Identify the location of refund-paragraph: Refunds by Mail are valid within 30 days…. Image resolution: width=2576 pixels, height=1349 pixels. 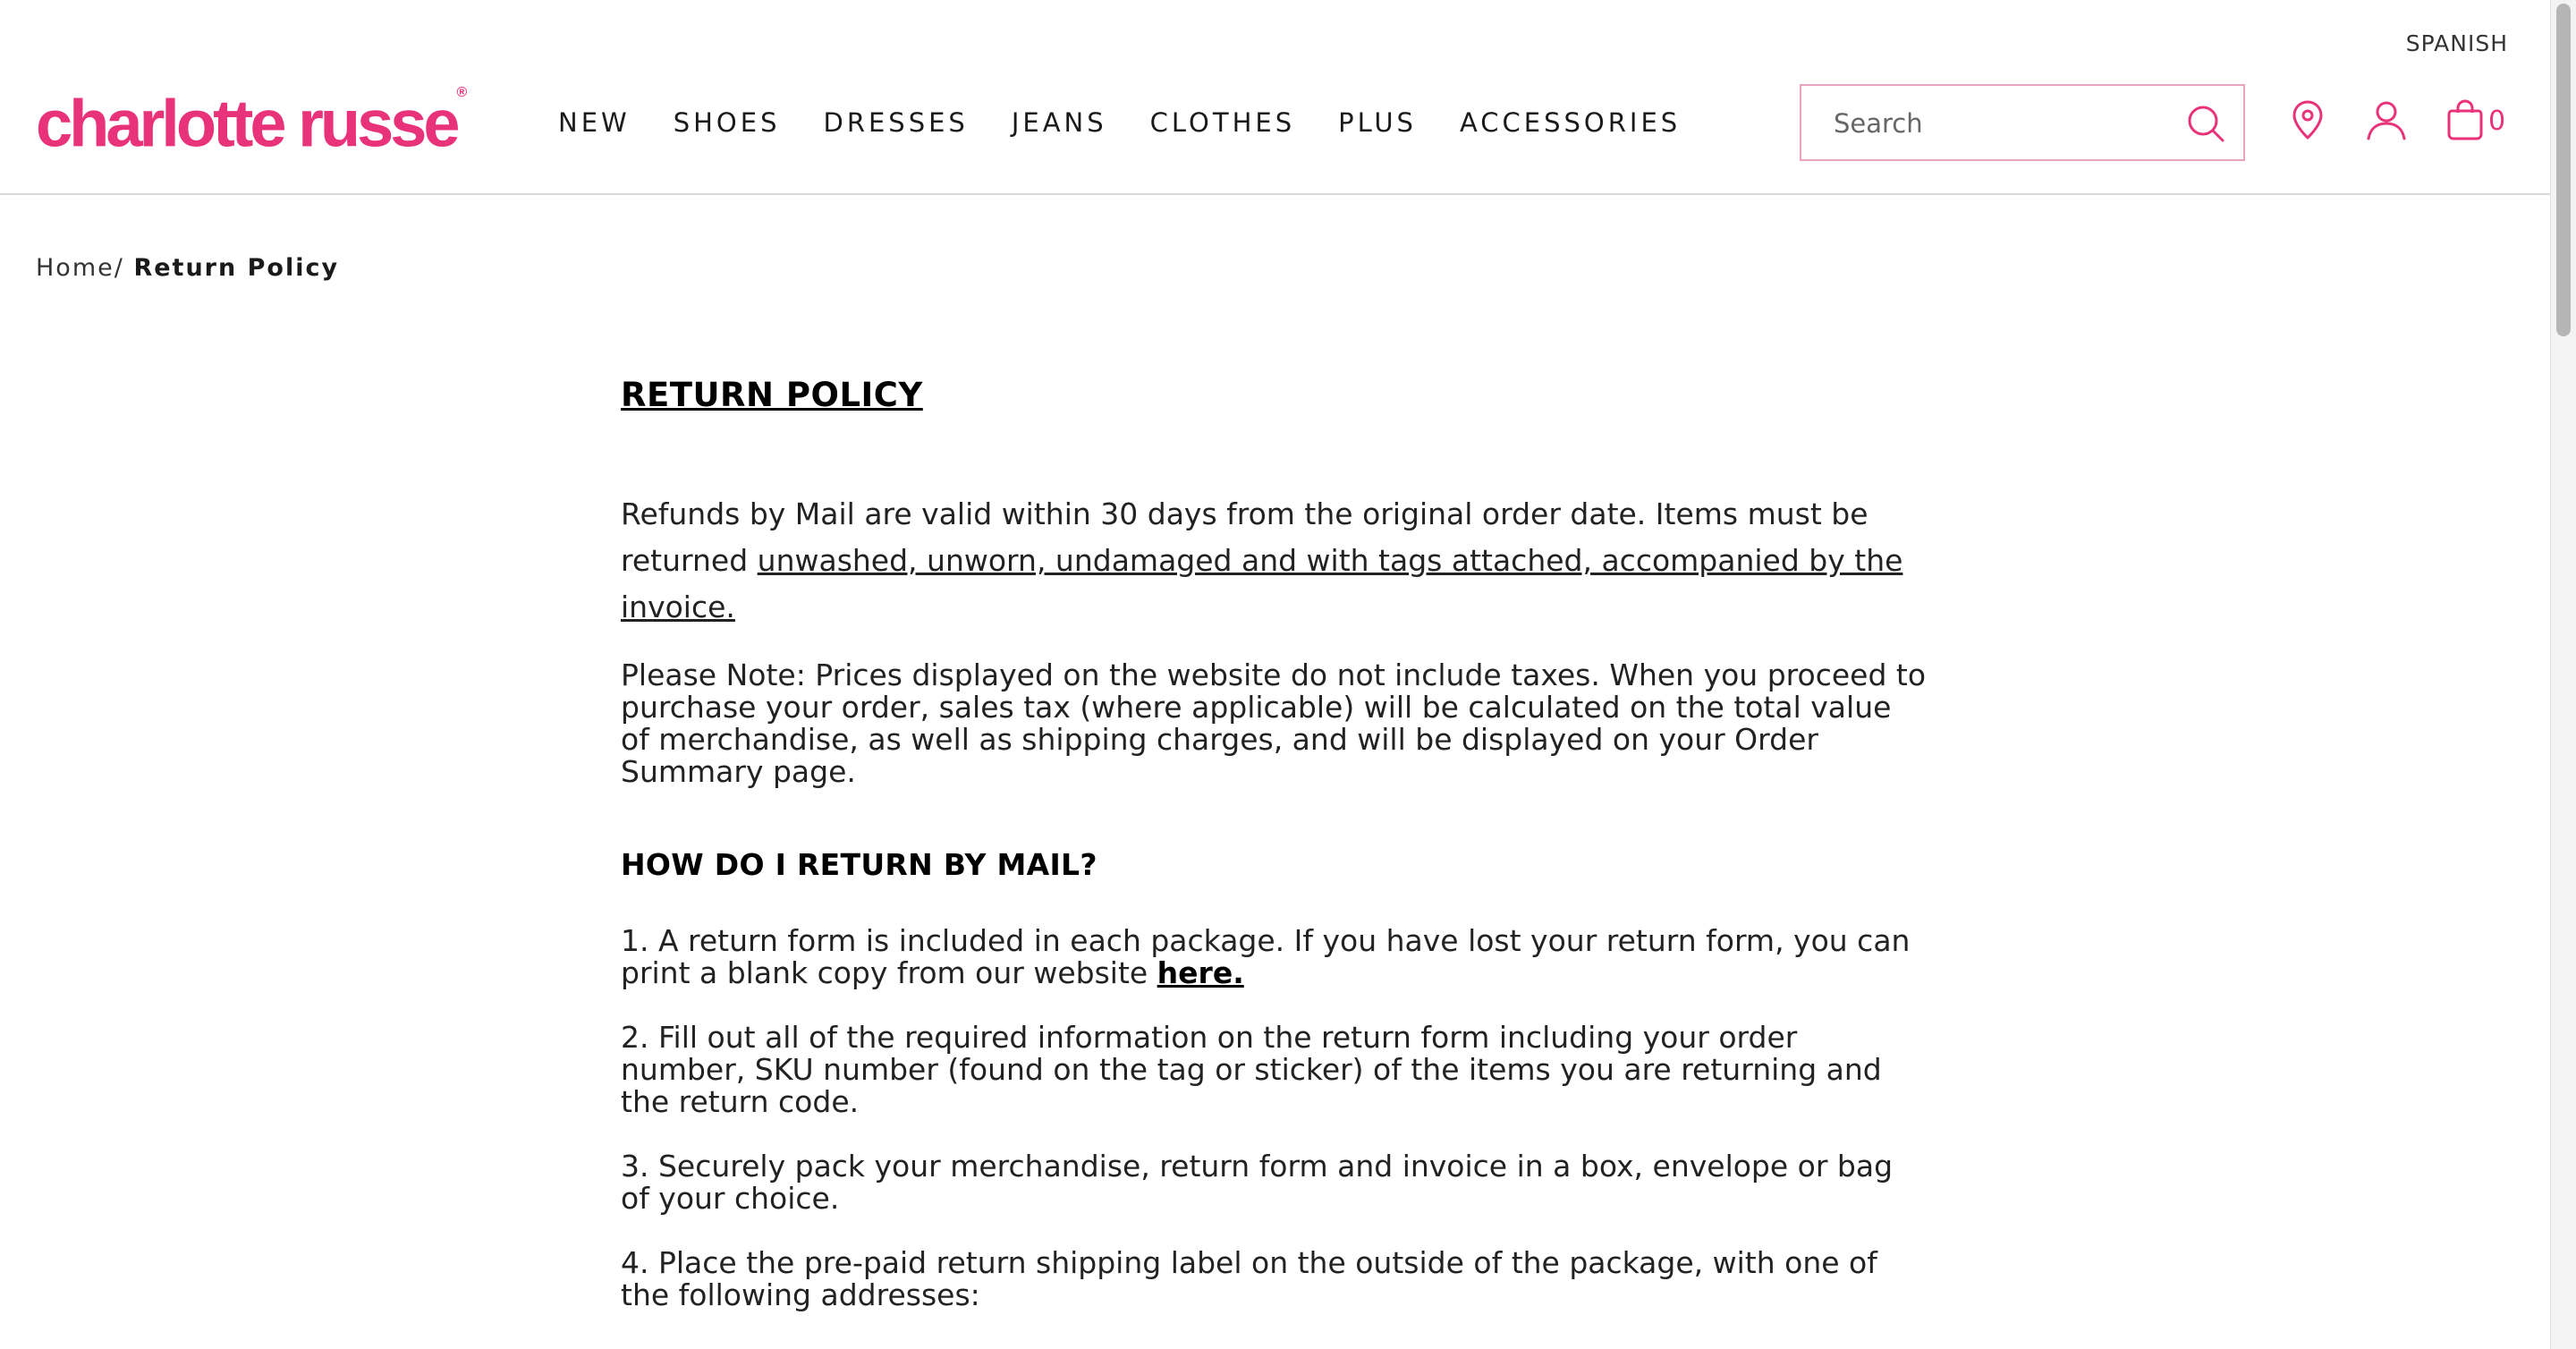
(1274, 561).